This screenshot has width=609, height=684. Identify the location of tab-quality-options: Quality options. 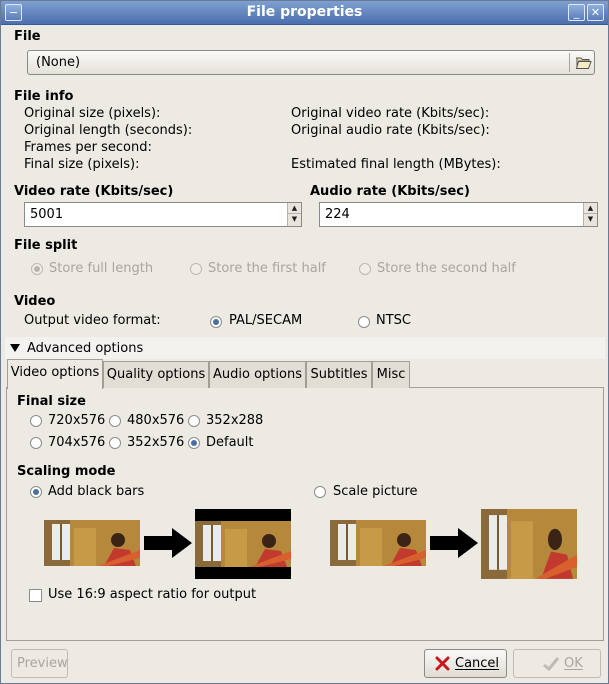
(156, 374).